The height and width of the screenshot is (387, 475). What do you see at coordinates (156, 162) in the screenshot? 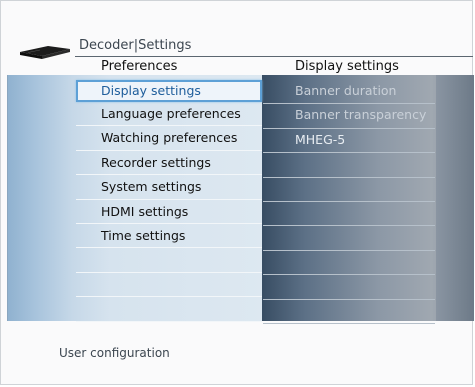
I see `menu-item-label: Recorder settings` at bounding box center [156, 162].